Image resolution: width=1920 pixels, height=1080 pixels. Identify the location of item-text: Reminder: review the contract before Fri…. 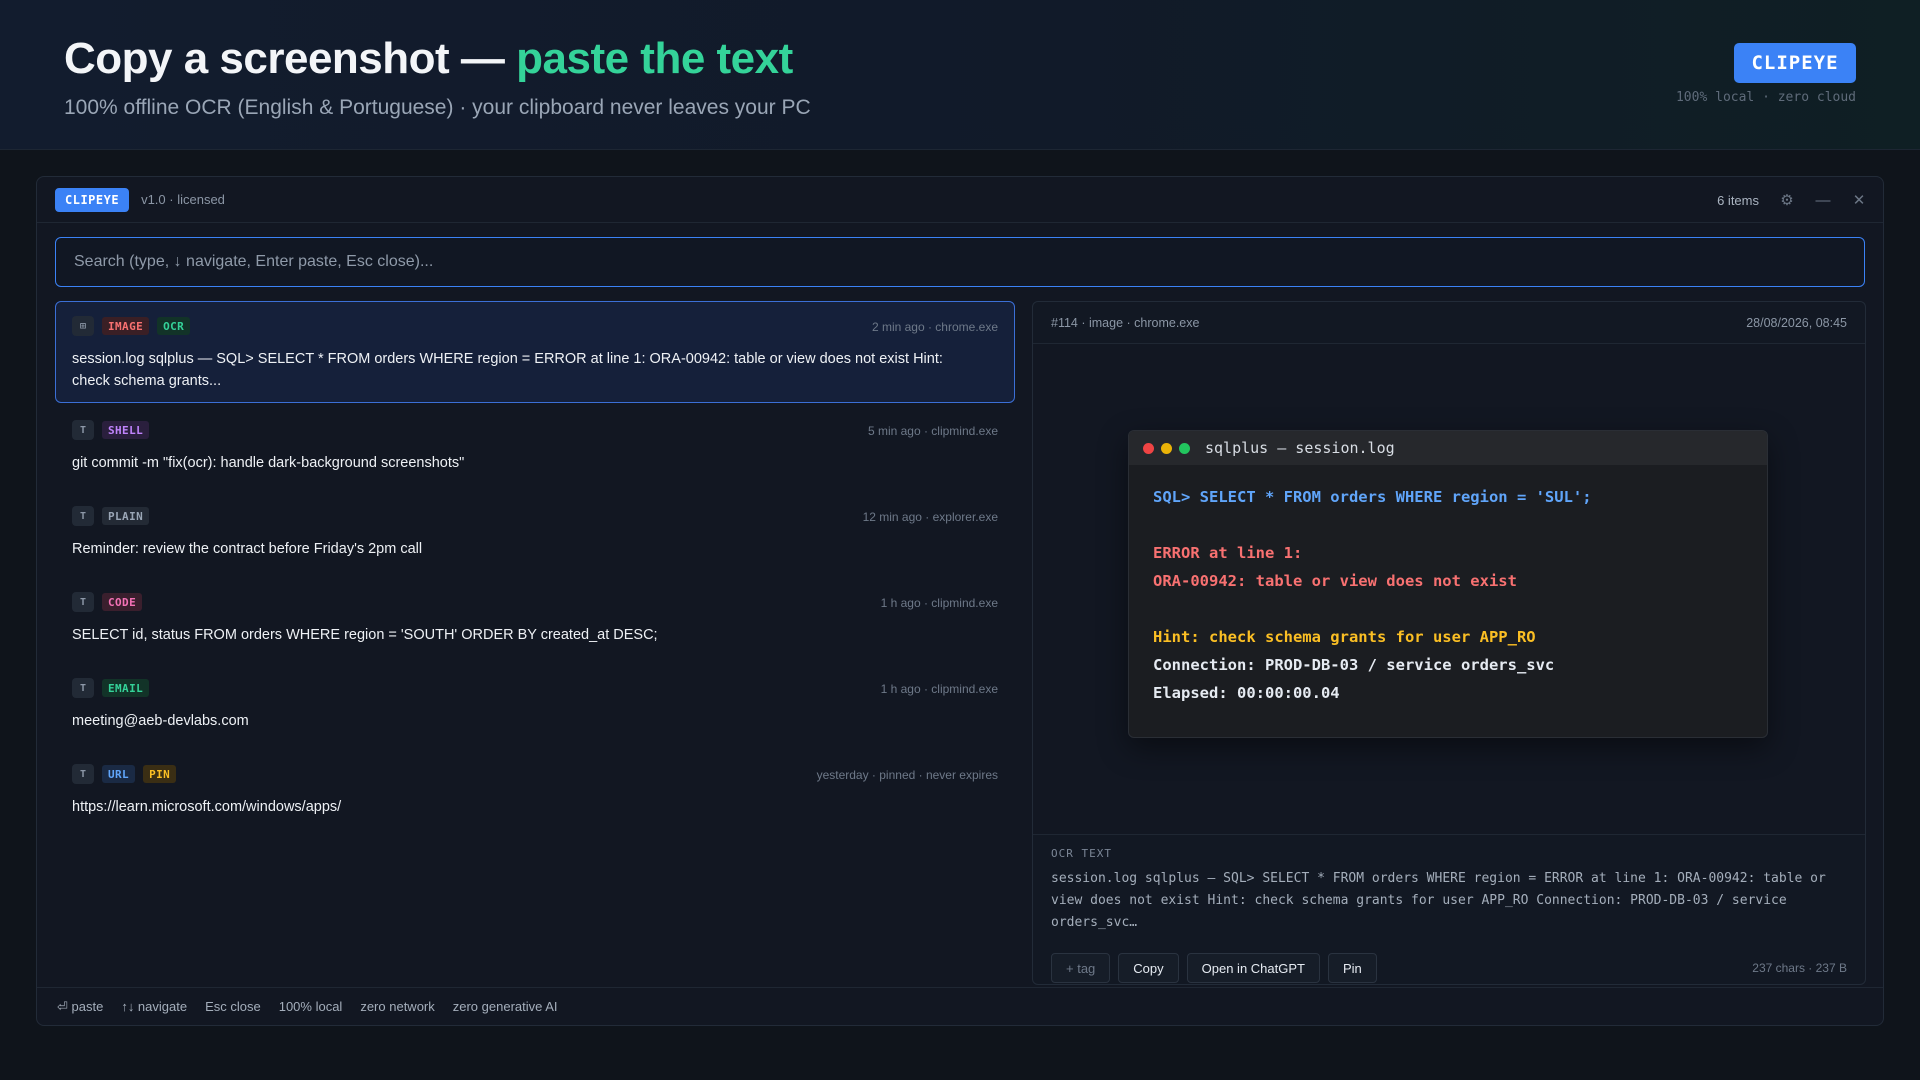
(247, 549).